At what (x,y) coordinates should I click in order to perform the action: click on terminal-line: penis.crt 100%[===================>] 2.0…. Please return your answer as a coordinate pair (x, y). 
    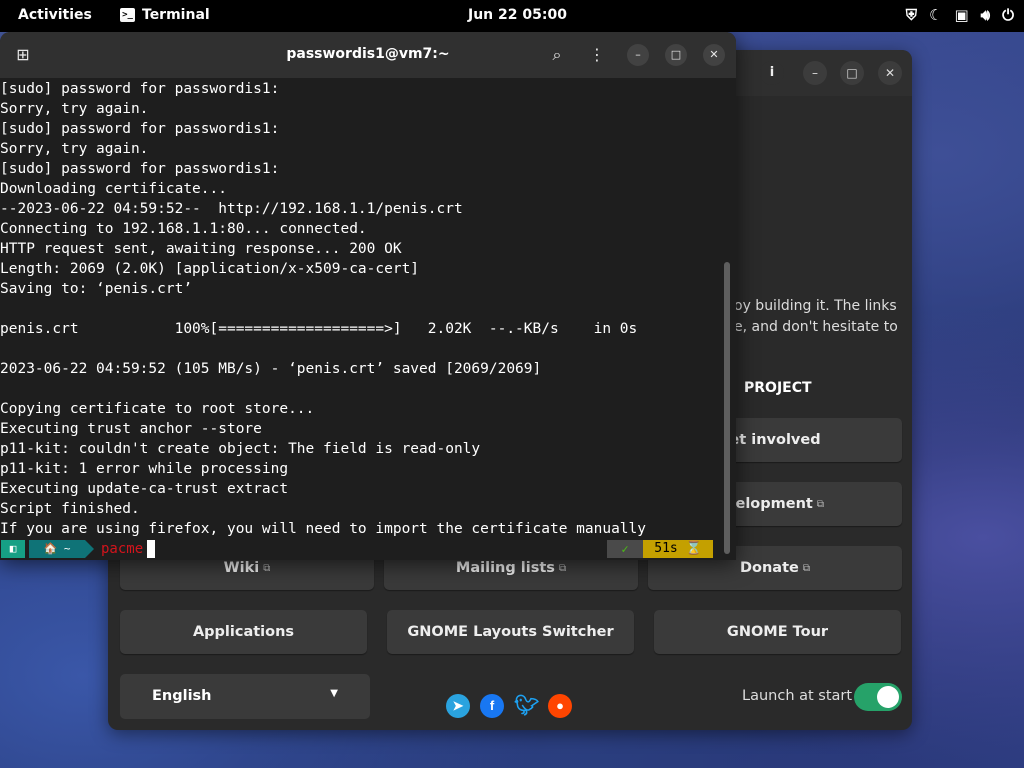
    Looking at the image, I should click on (319, 329).